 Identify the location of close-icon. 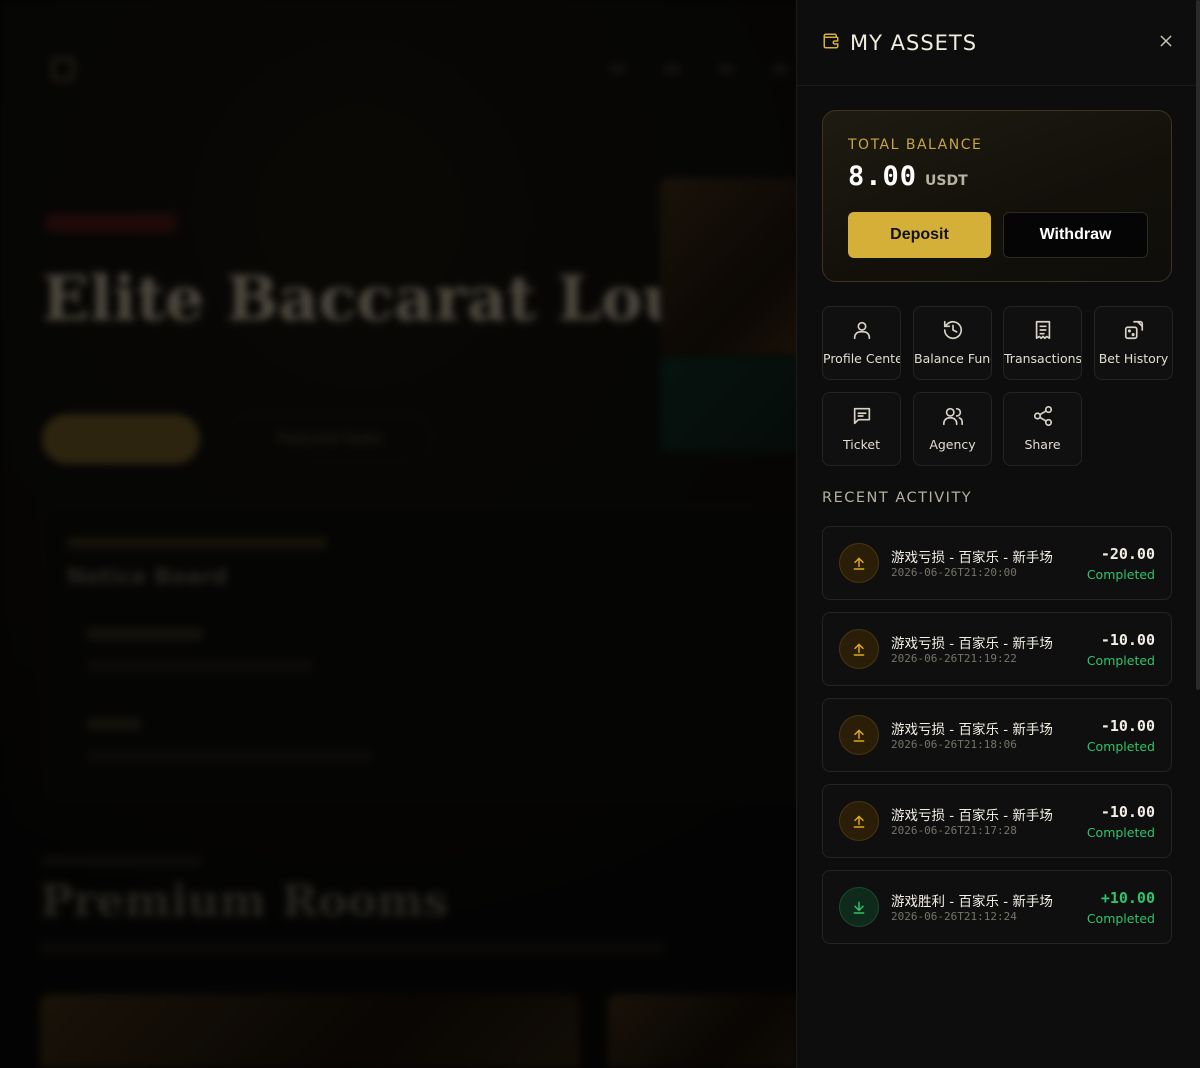
(1166, 43).